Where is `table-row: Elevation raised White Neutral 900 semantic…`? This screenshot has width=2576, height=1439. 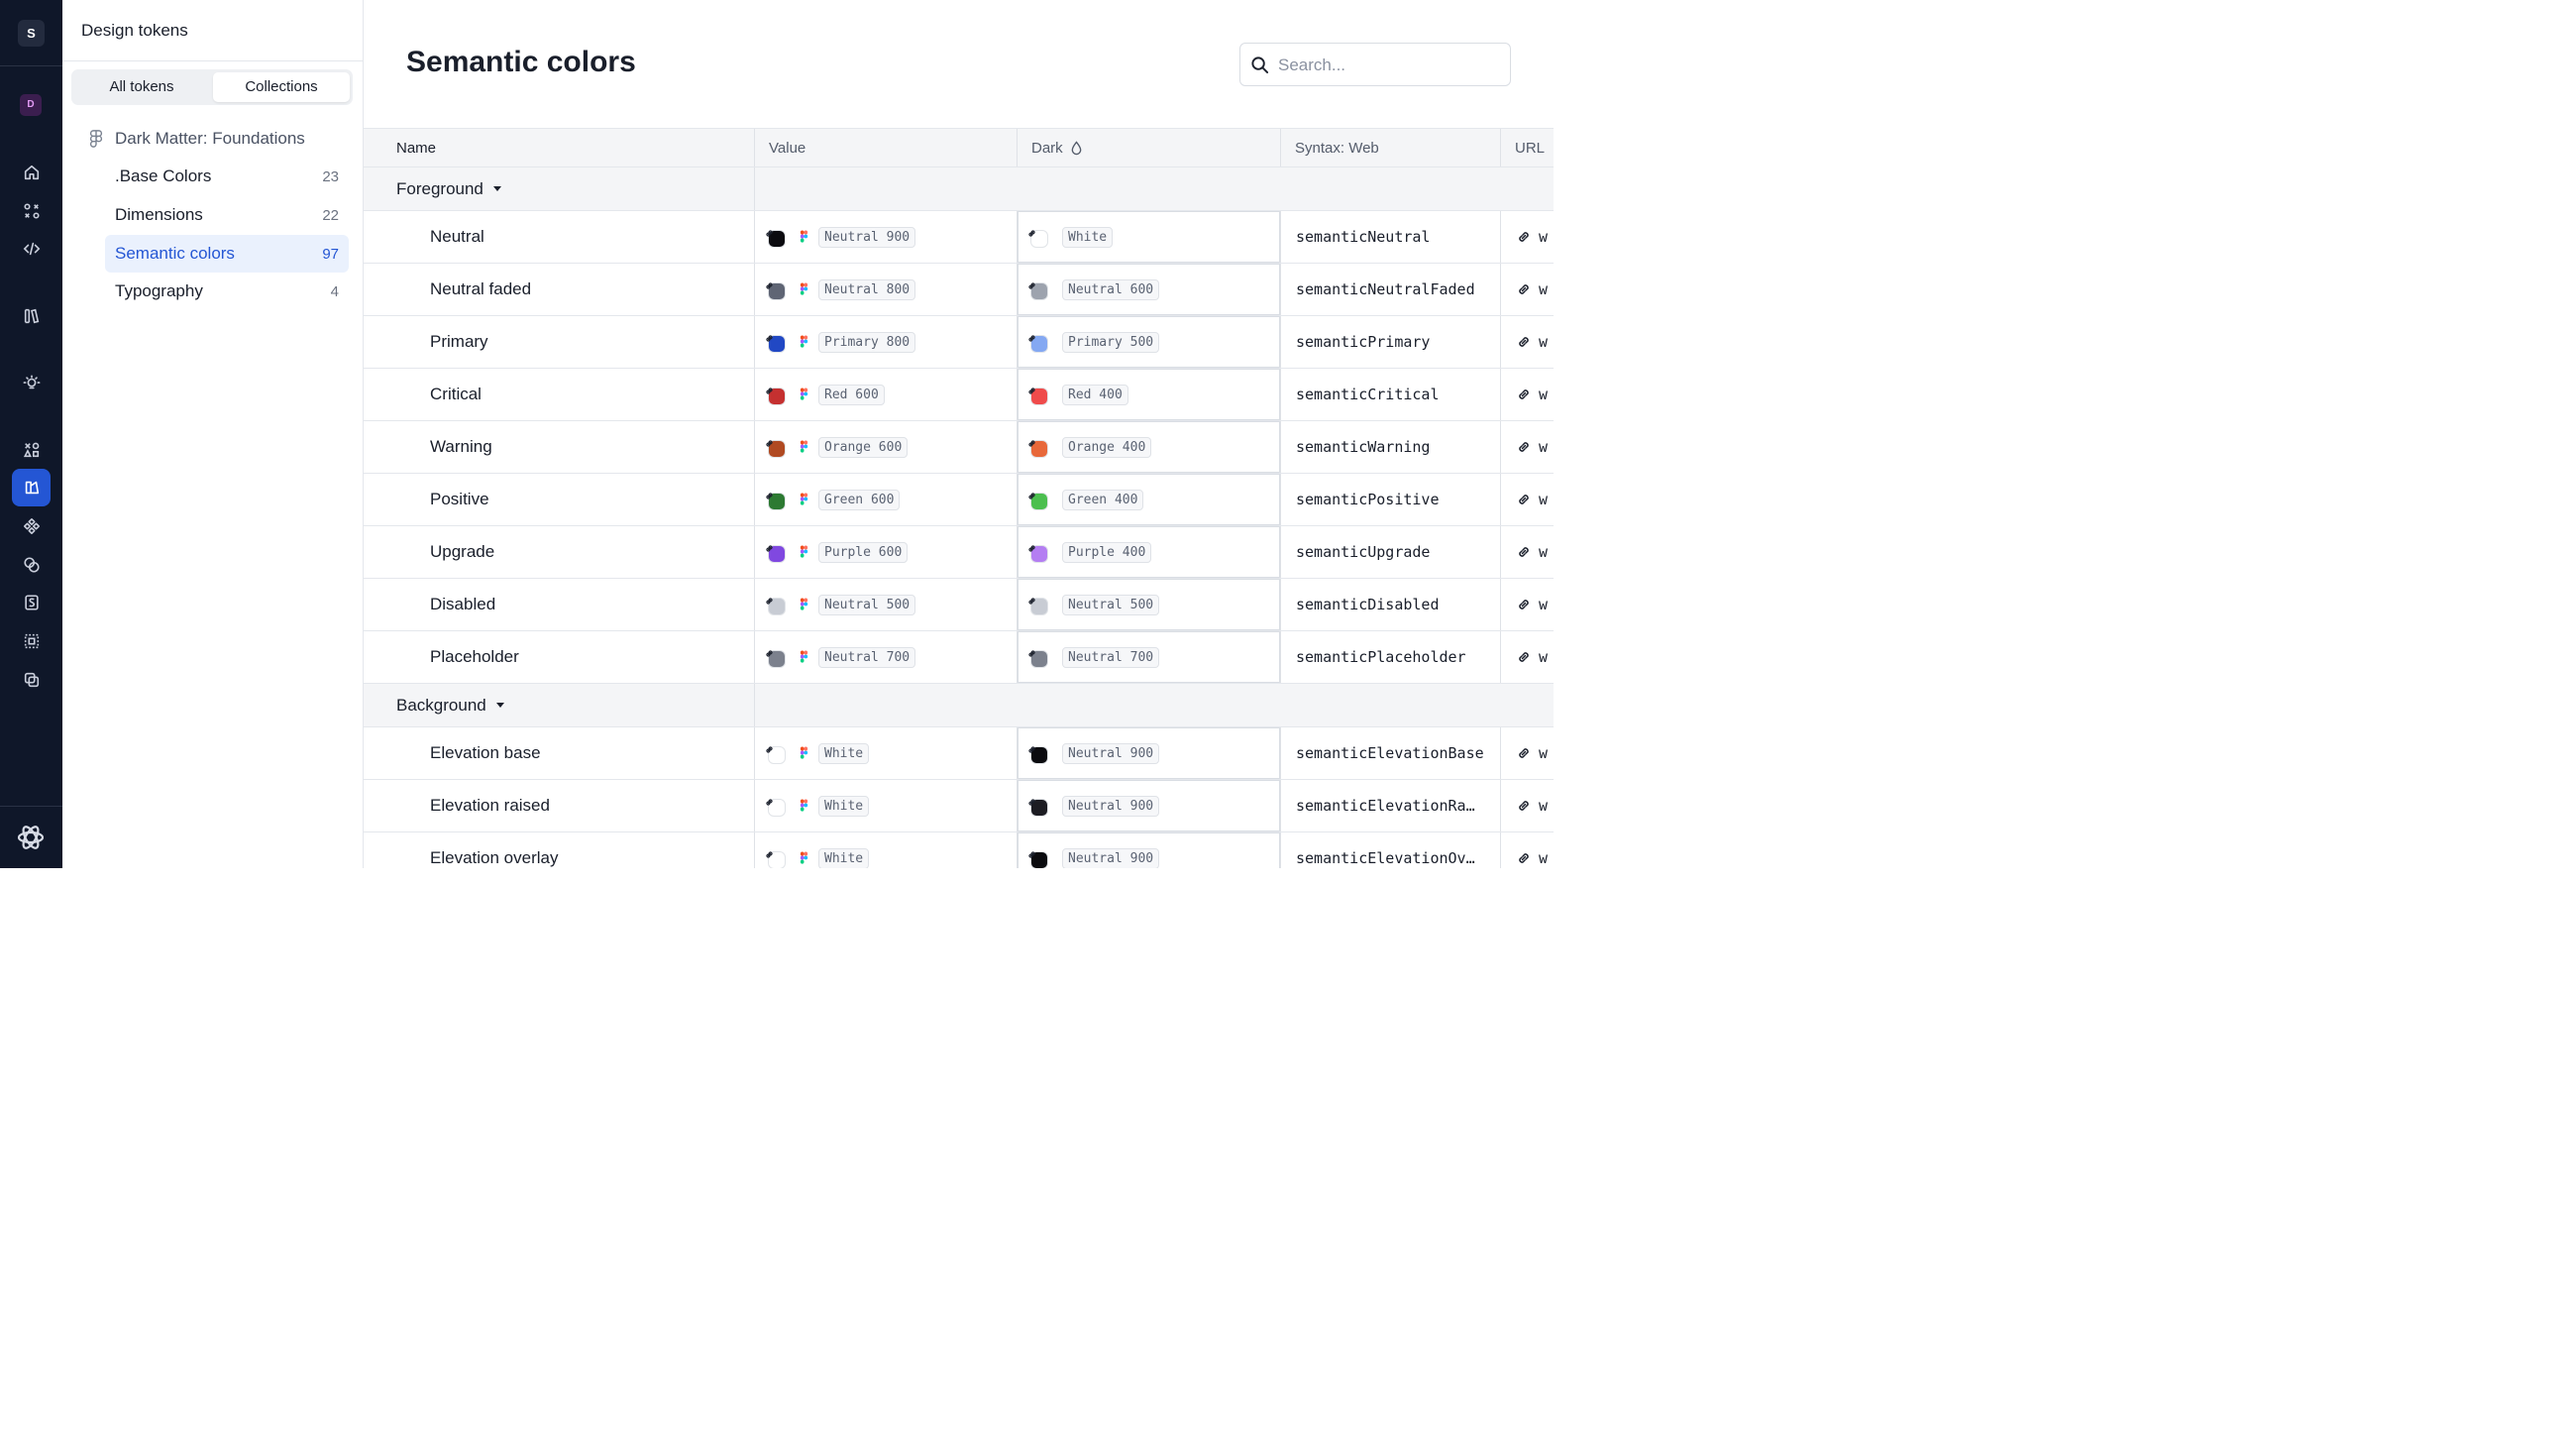 table-row: Elevation raised White Neutral 900 semantic… is located at coordinates (959, 806).